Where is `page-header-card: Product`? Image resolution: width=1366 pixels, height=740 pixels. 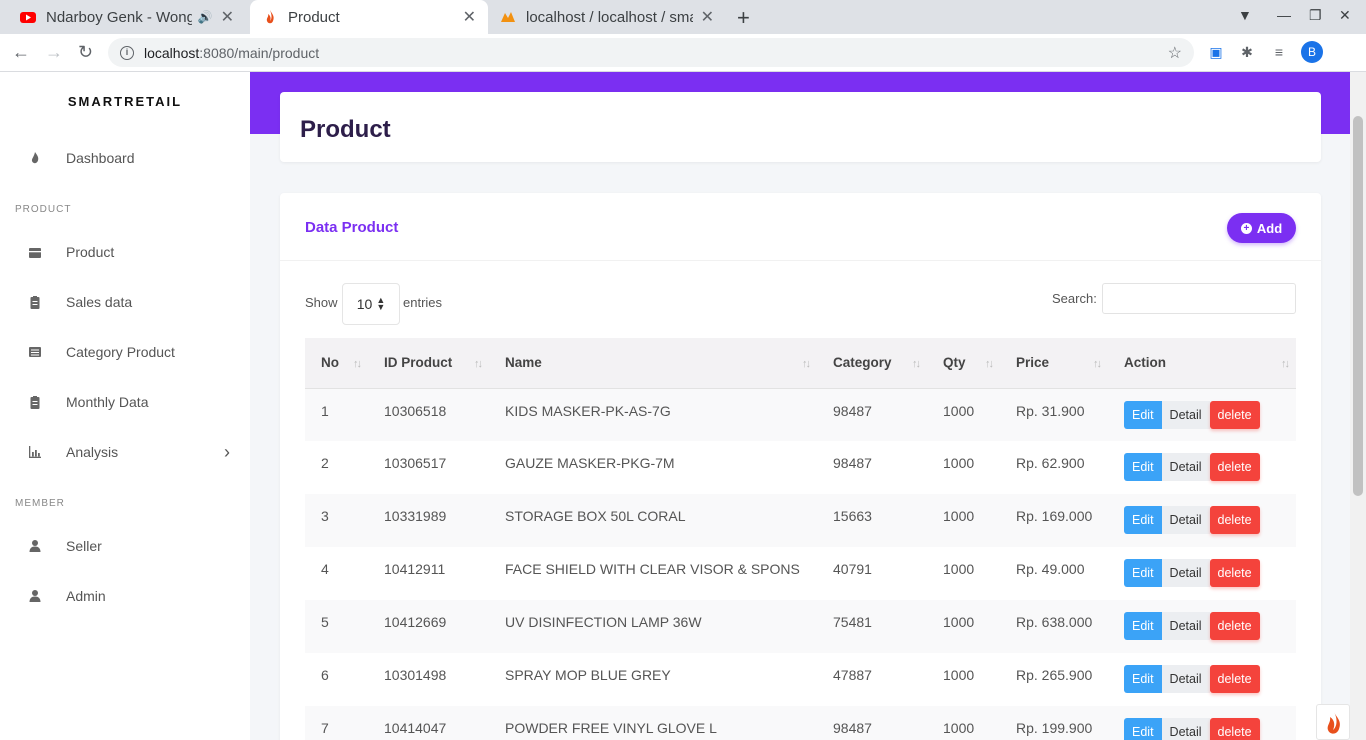 page-header-card: Product is located at coordinates (800, 127).